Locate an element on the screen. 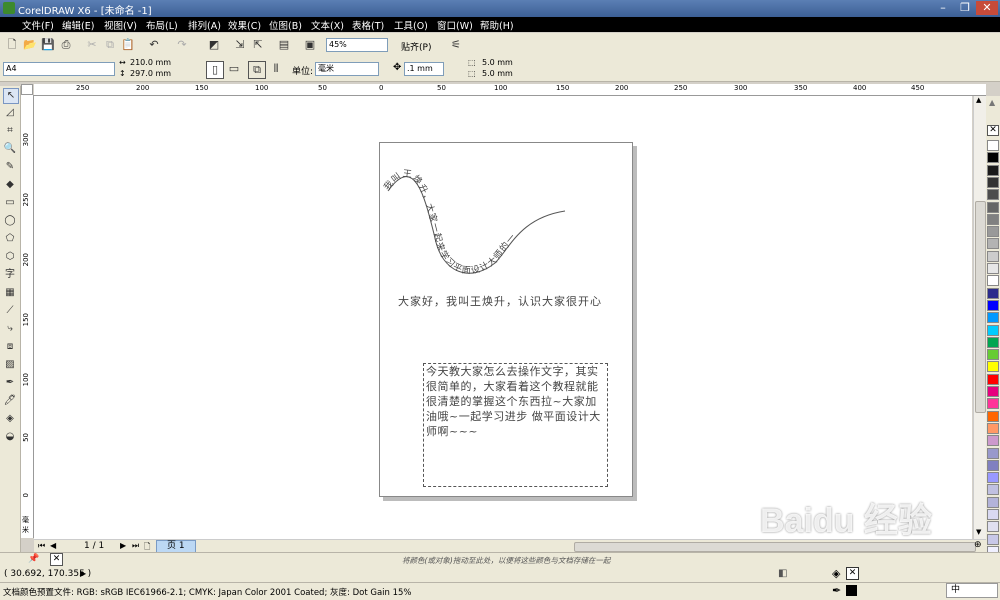  smart-fill-icon: ◆ is located at coordinates (10, 185).